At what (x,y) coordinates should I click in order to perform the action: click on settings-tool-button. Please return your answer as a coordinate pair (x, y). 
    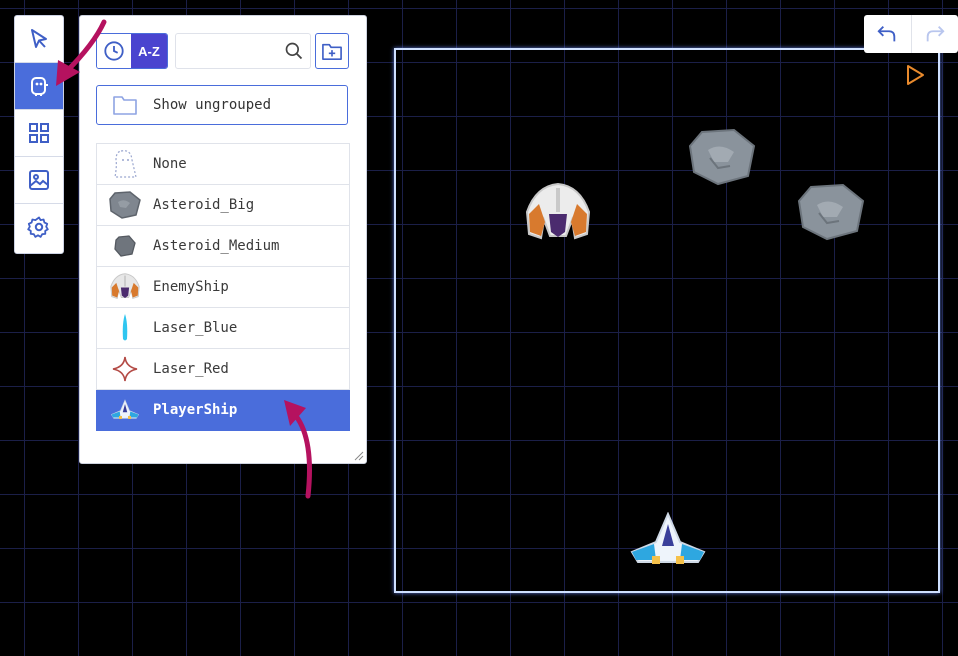
    Looking at the image, I should click on (39, 227).